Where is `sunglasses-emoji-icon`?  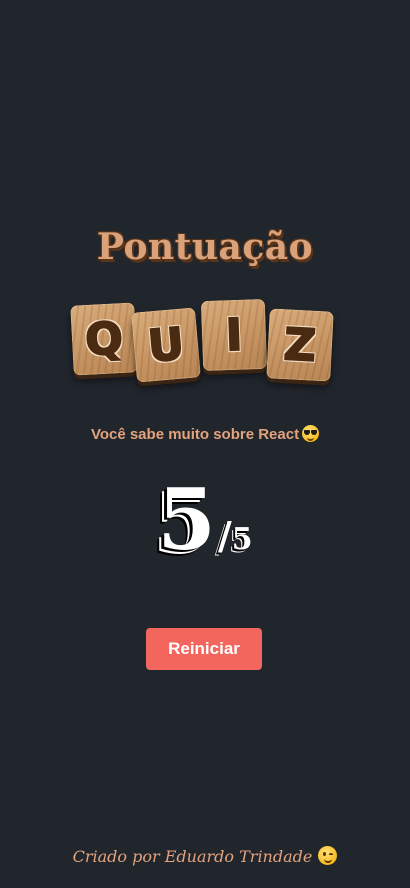 sunglasses-emoji-icon is located at coordinates (311, 433).